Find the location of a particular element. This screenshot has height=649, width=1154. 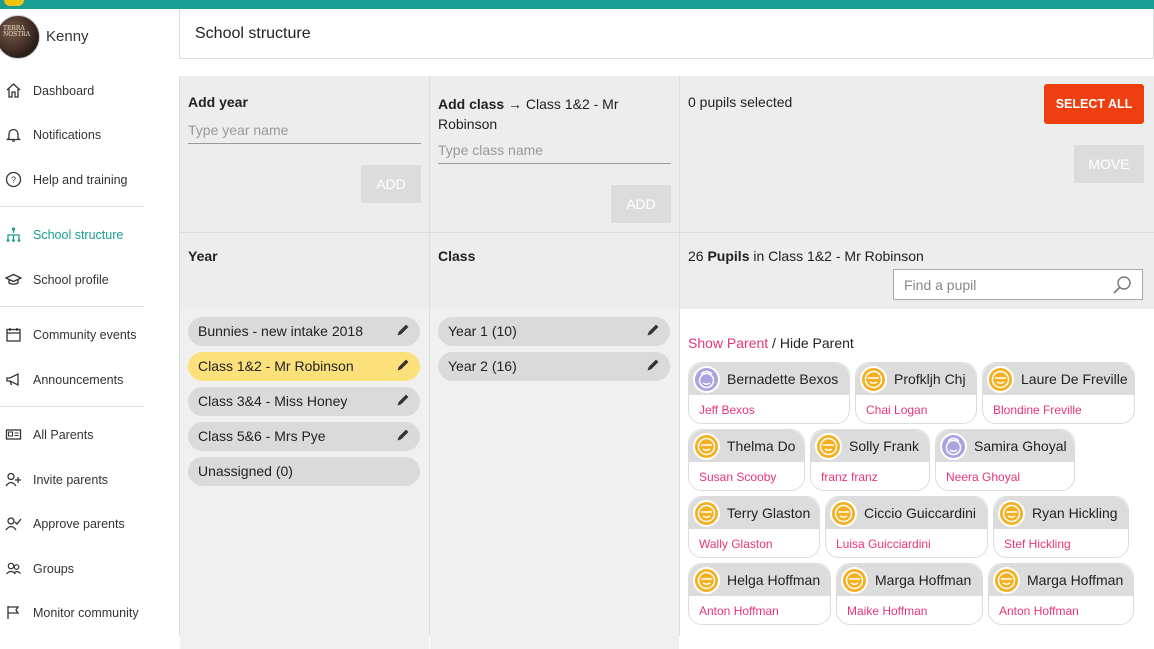

class-name-input: Type class name is located at coordinates (554, 151).